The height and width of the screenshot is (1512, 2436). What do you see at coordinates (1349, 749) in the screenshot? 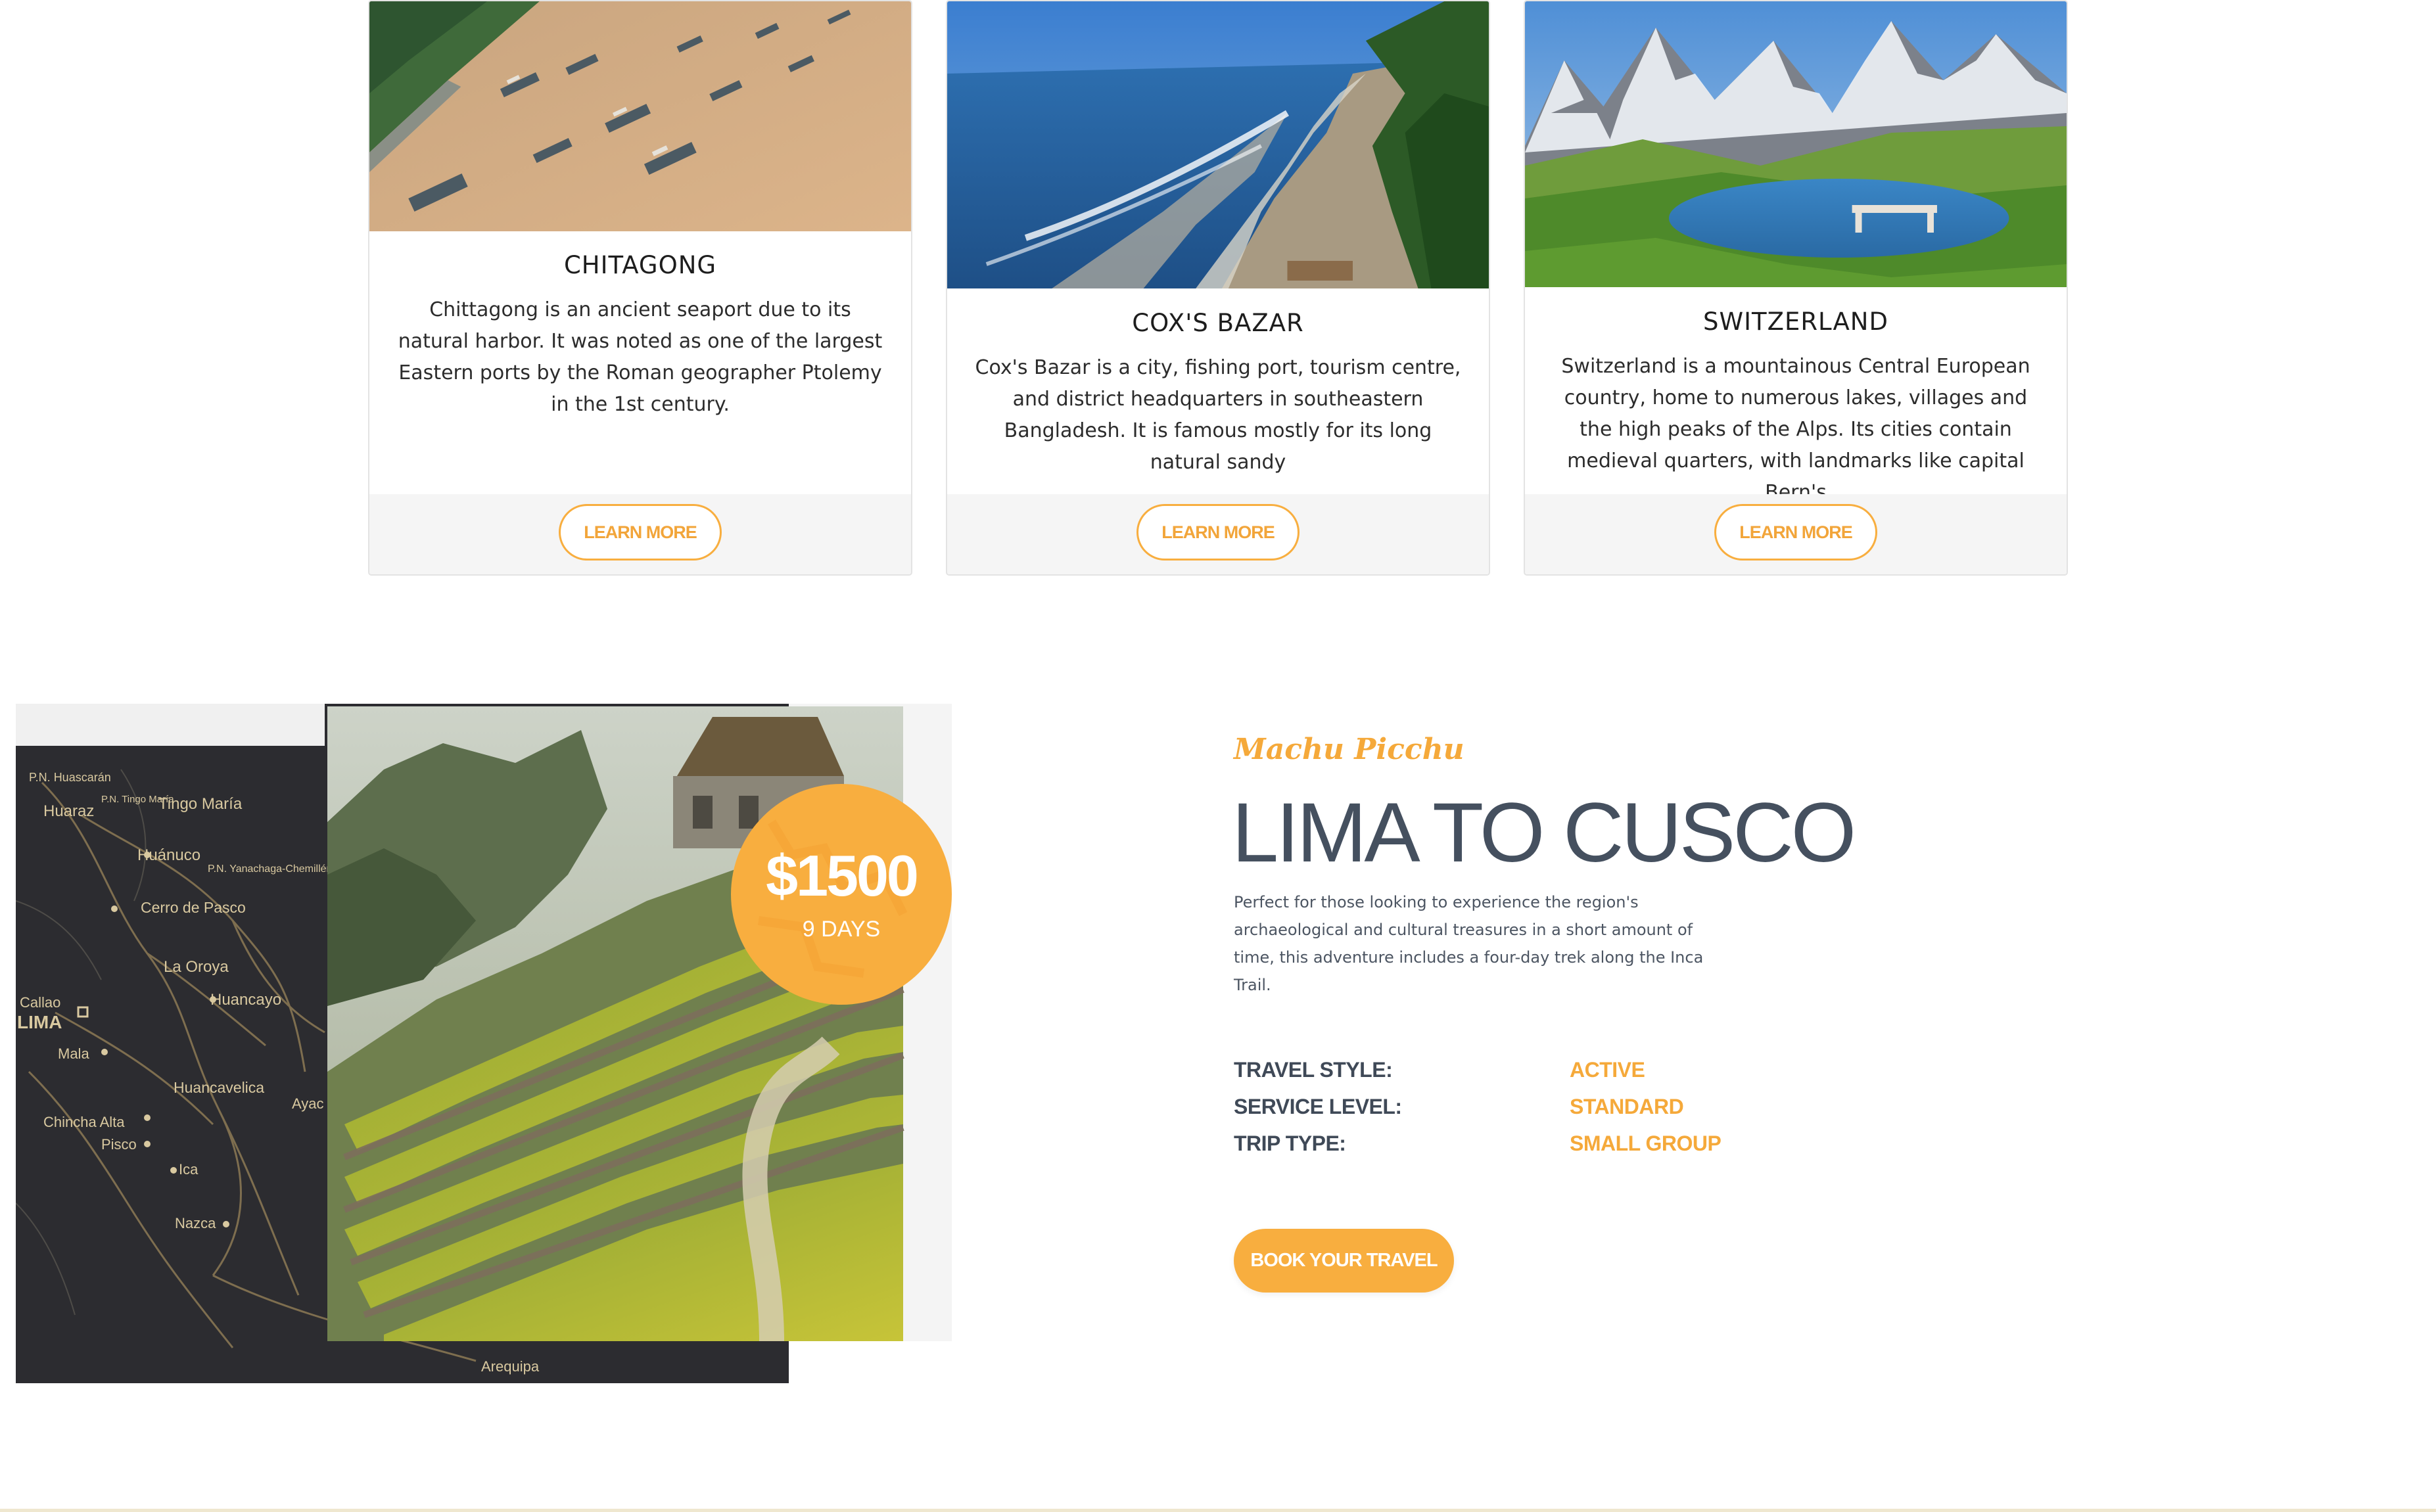
I see `tour-subtitle: Machu Picchu` at bounding box center [1349, 749].